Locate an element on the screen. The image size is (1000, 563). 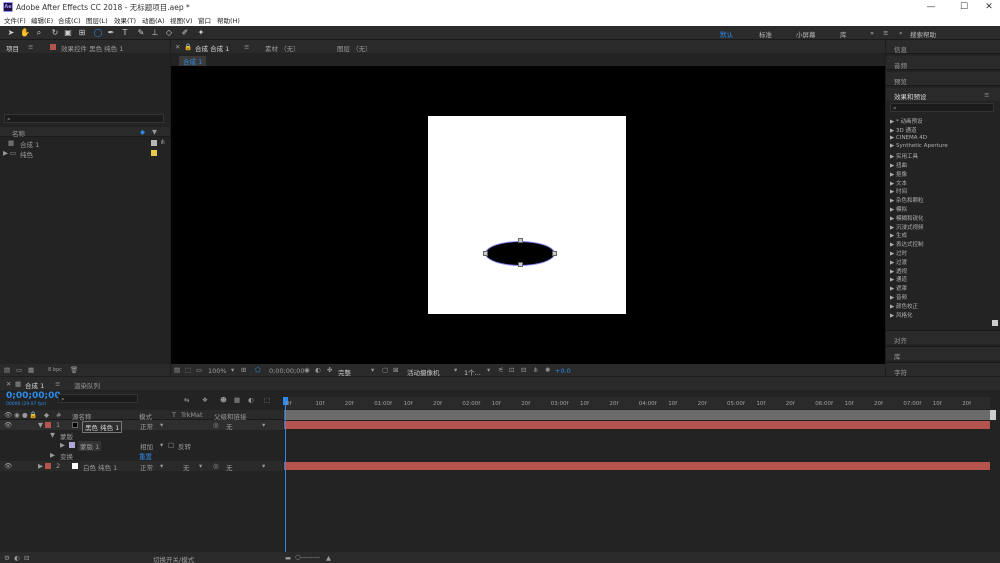
trash-icon: 🗑 is located at coordinates (74, 370).